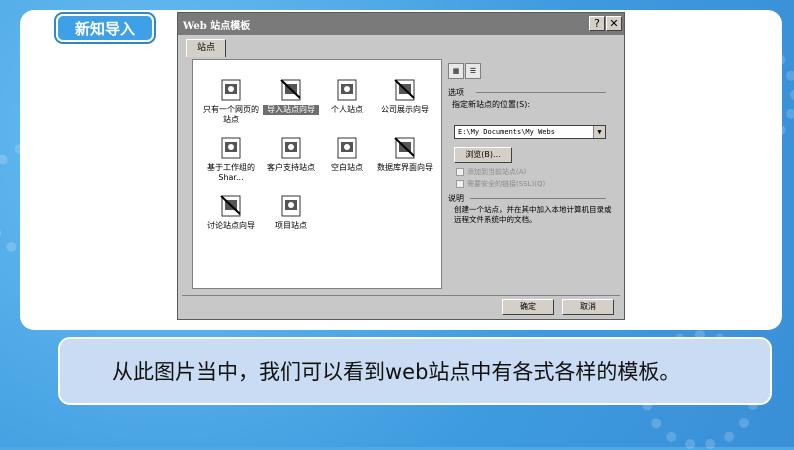 This screenshot has height=450, width=794. What do you see at coordinates (405, 167) in the screenshot?
I see `template-label: 数据库界面向导` at bounding box center [405, 167].